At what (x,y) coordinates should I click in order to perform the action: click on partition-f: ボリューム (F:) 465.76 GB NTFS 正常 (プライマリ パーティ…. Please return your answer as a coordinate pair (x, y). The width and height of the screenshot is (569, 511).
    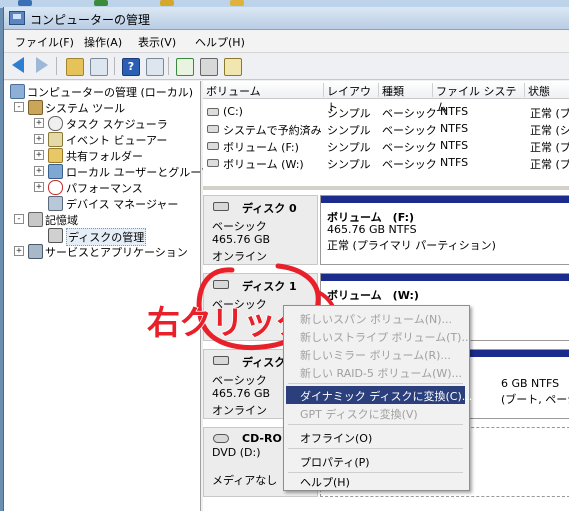
    Looking at the image, I should click on (444, 230).